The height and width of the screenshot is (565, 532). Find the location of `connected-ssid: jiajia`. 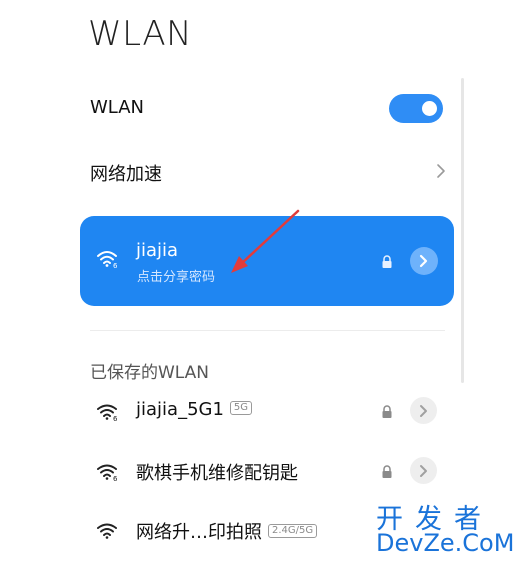

connected-ssid: jiajia is located at coordinates (157, 250).